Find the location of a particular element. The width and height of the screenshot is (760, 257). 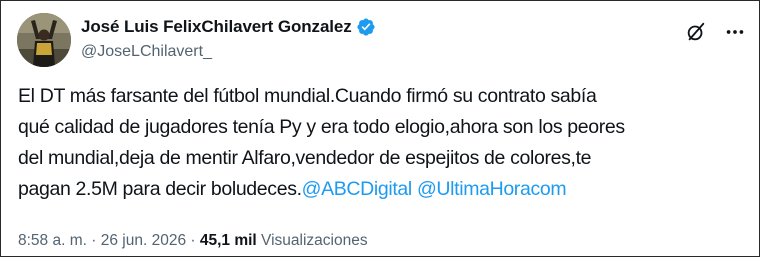

author-display-name: José Luis FelixChilavert Gonzalez is located at coordinates (216, 27).